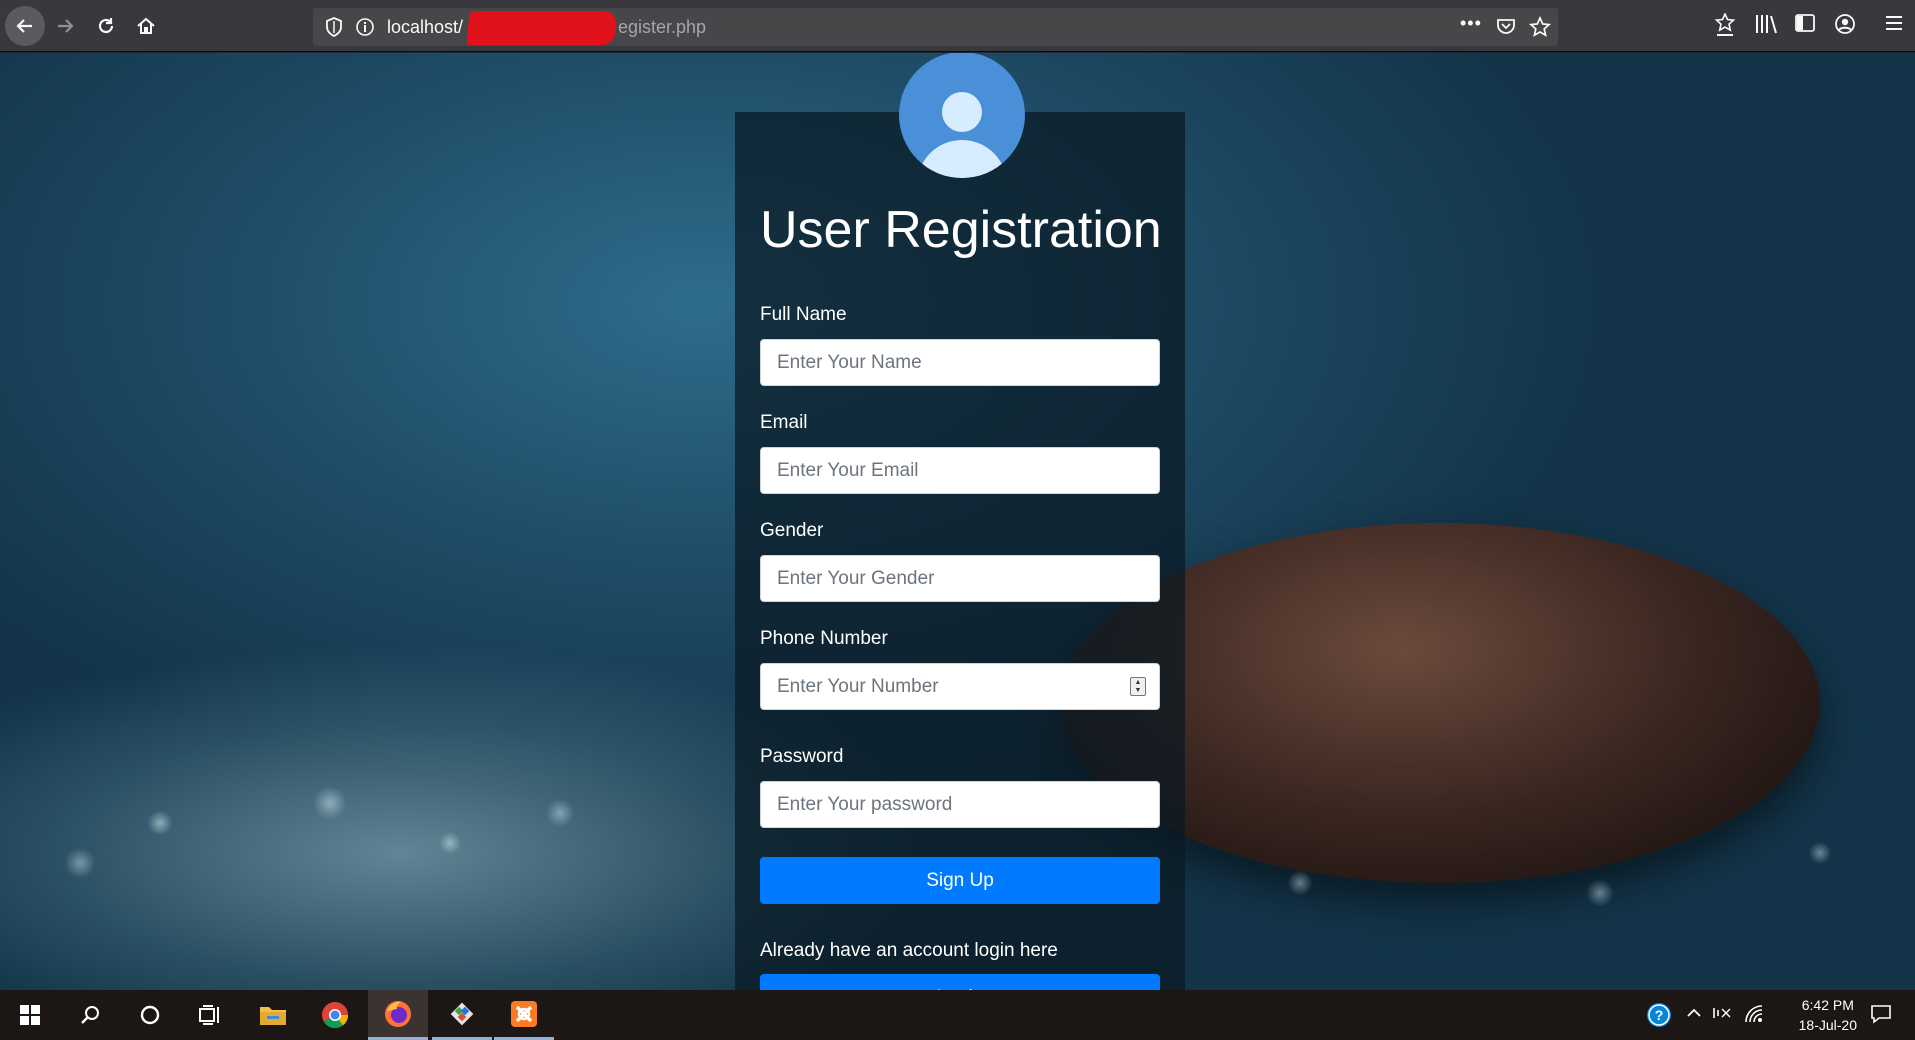 The width and height of the screenshot is (1915, 1040). Describe the element at coordinates (365, 29) in the screenshot. I see `info-icon` at that location.